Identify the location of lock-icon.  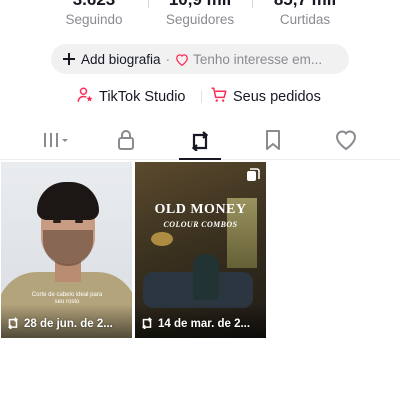
(126, 142).